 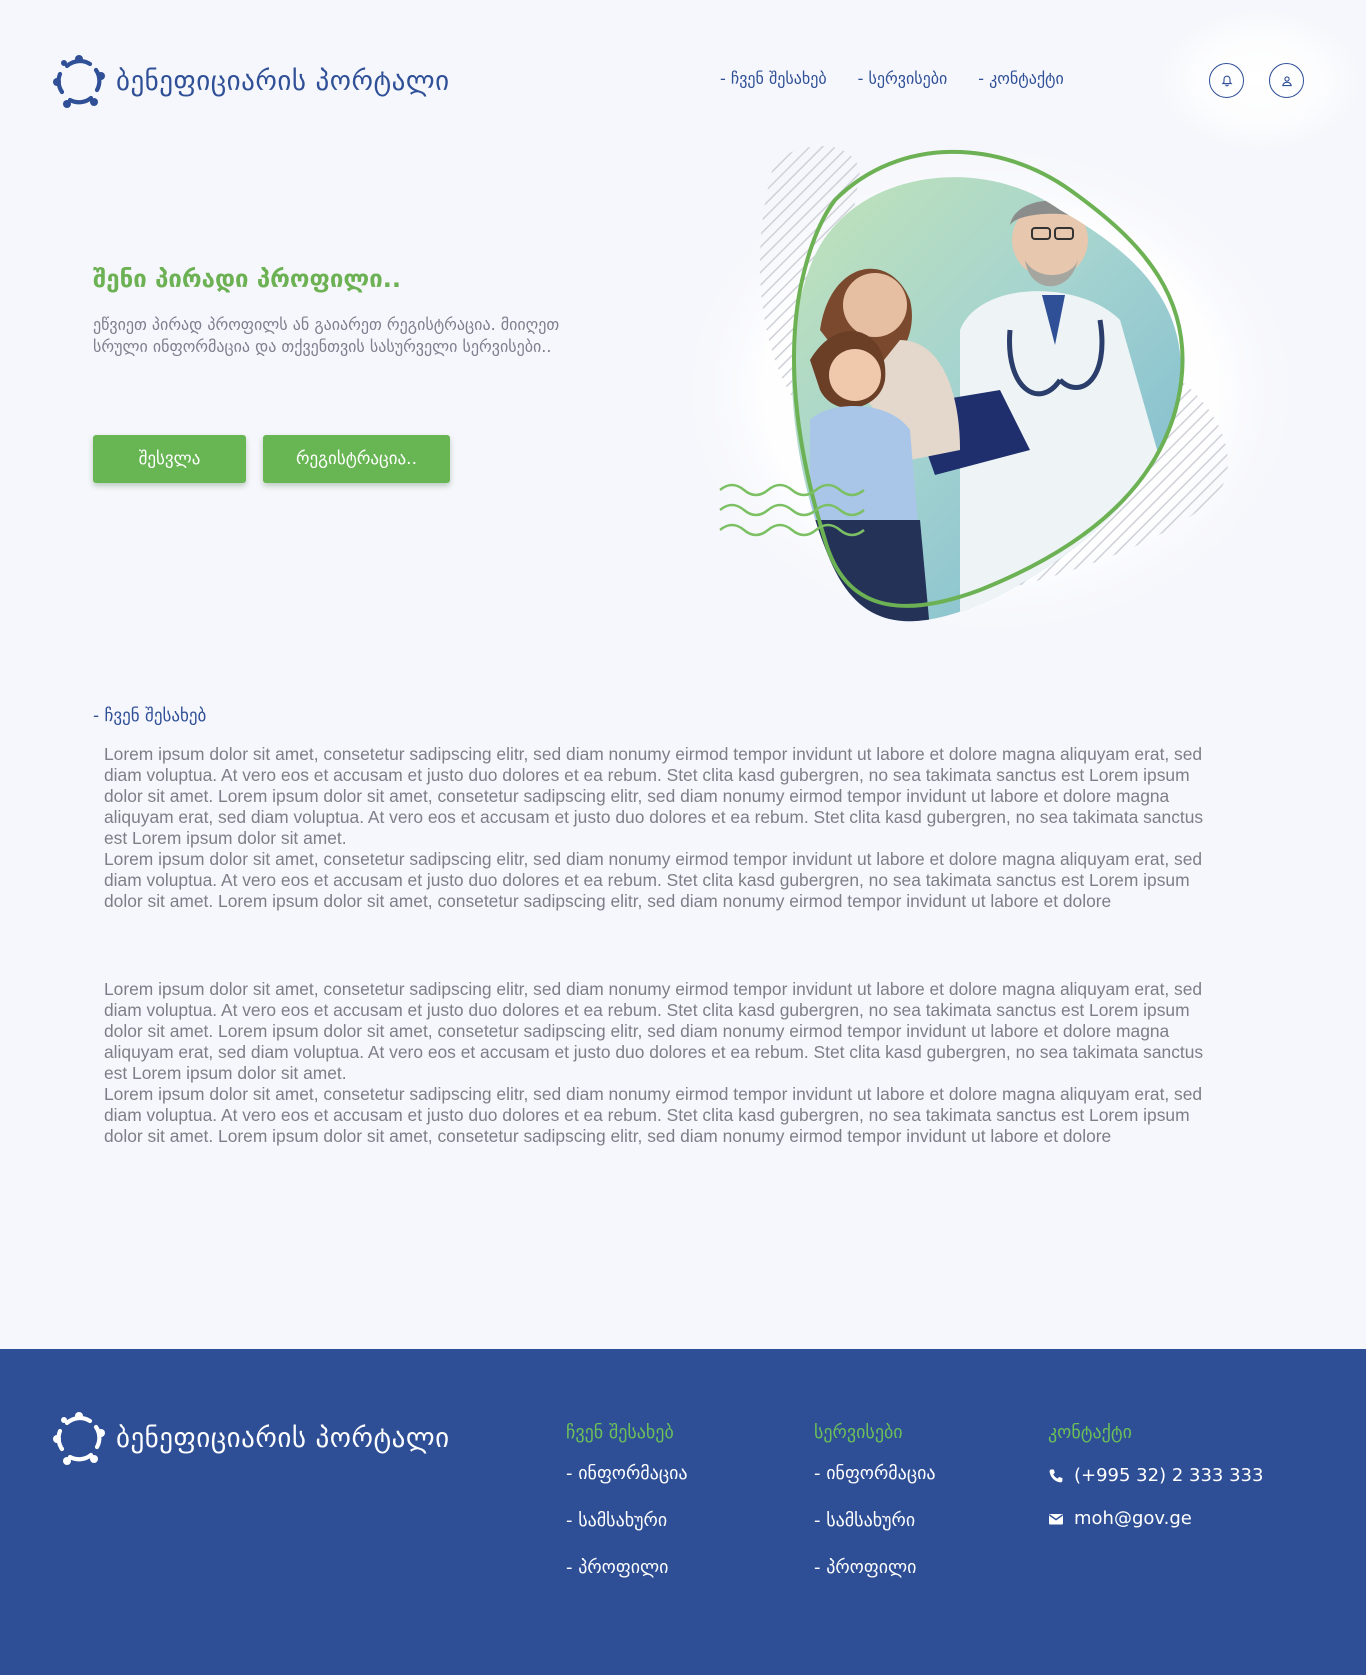 What do you see at coordinates (1090, 1432) in the screenshot?
I see `footer-column-title: კონტაქტი` at bounding box center [1090, 1432].